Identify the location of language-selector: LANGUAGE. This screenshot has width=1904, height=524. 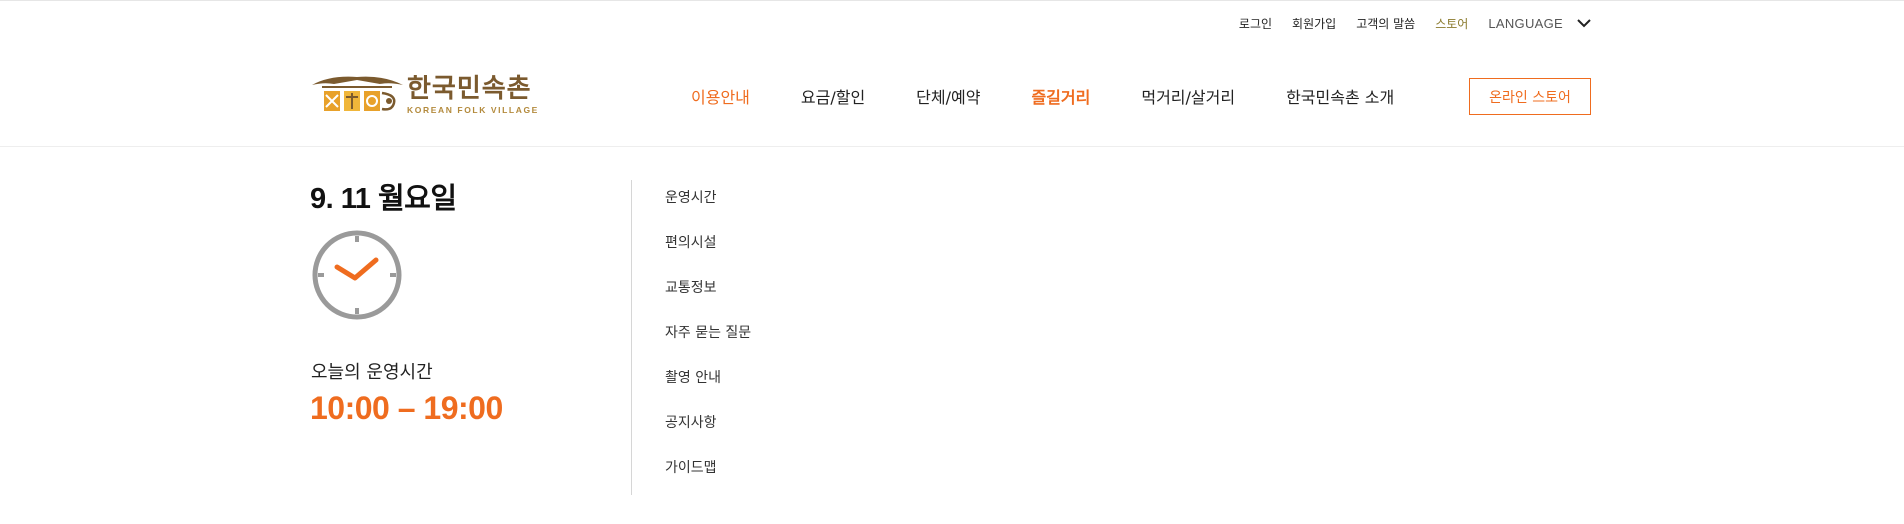
(1539, 23).